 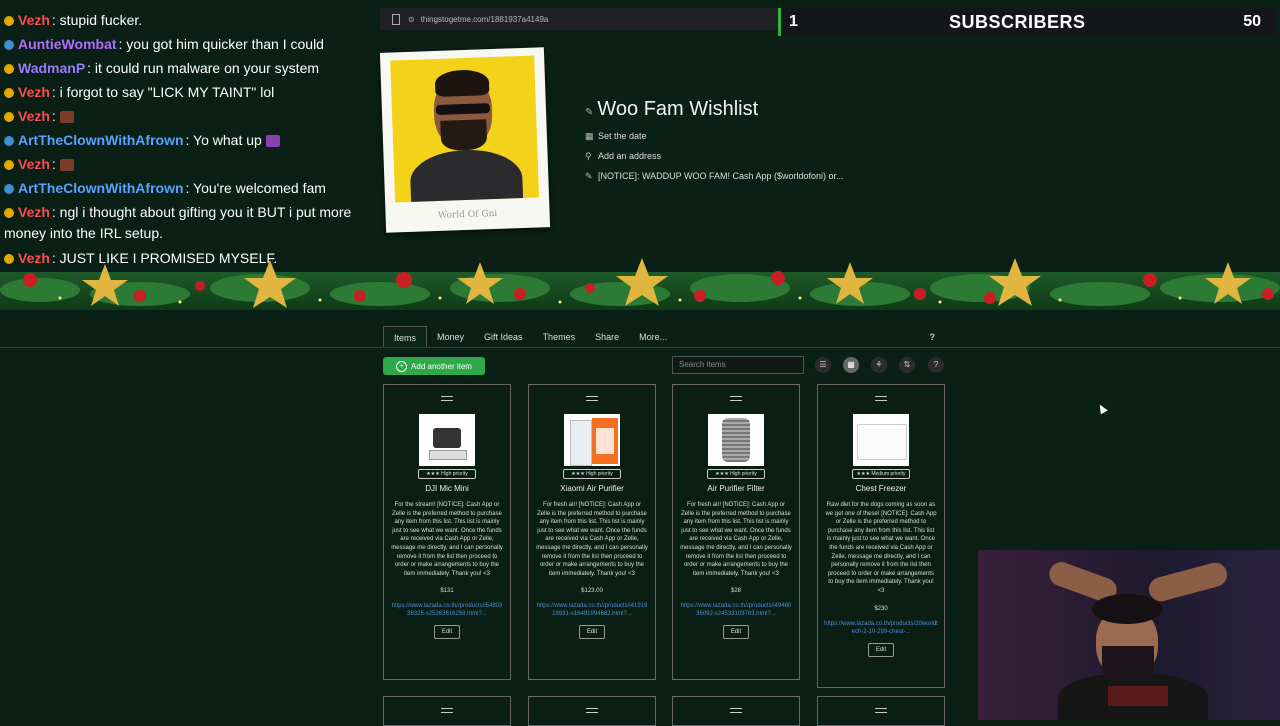 I want to click on list-view-icon: ☰, so click(x=823, y=365).